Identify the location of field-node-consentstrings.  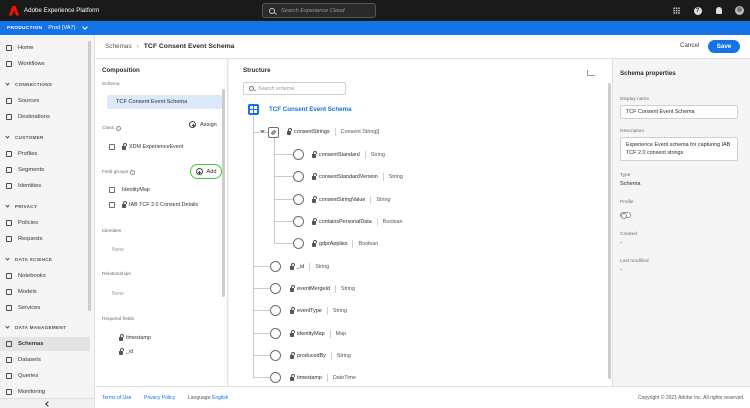
(273, 132).